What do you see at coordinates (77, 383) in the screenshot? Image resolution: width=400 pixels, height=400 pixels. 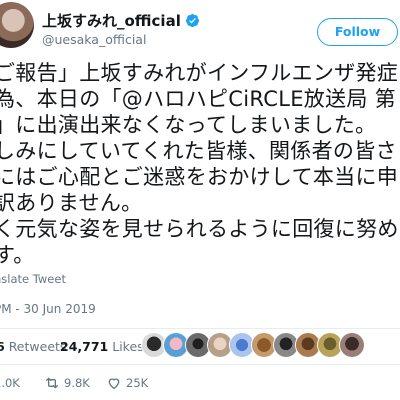 I see `retweet-count: 9.8K` at bounding box center [77, 383].